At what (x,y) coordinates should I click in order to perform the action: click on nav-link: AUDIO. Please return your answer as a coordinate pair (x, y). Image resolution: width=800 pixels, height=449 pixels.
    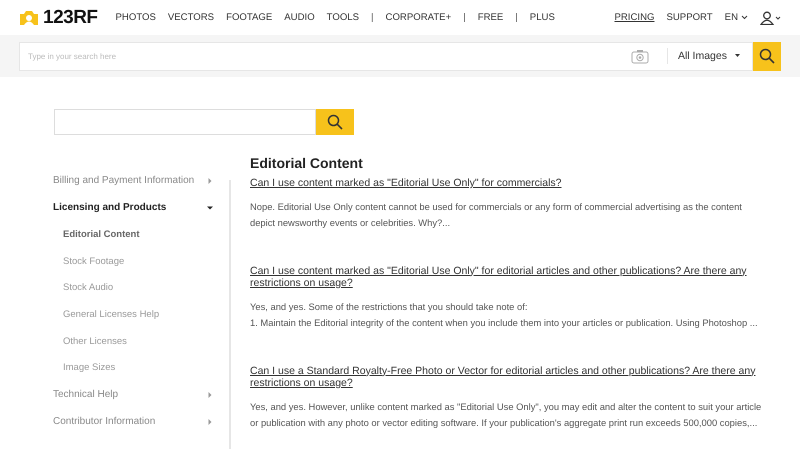
    Looking at the image, I should click on (299, 17).